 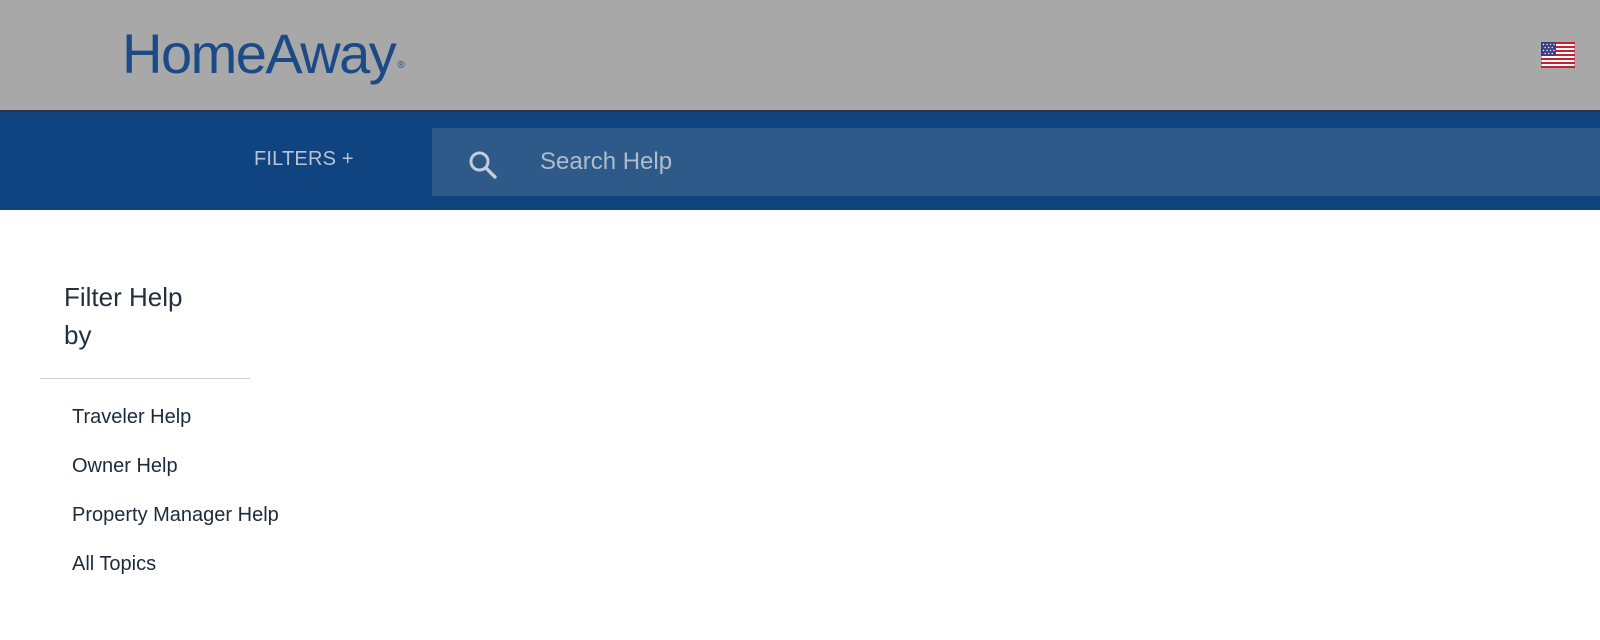 What do you see at coordinates (191, 476) in the screenshot?
I see `list-item: Owner Help` at bounding box center [191, 476].